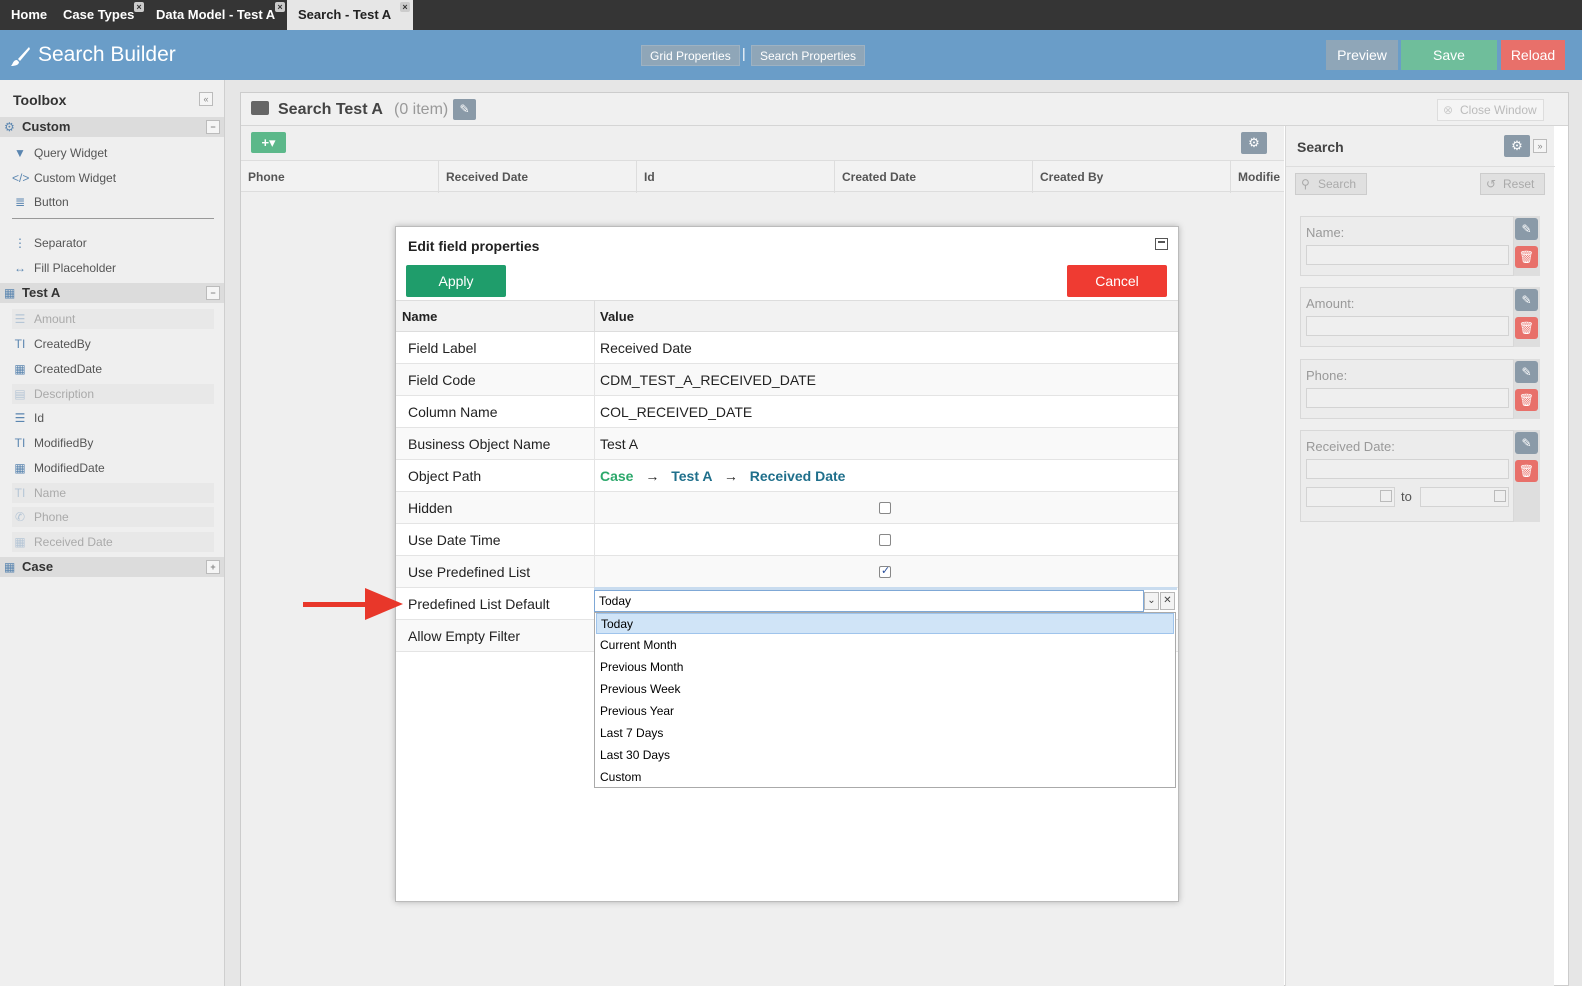 The height and width of the screenshot is (986, 1582). Describe the element at coordinates (1117, 281) in the screenshot. I see `cancel-button: Cancel` at that location.